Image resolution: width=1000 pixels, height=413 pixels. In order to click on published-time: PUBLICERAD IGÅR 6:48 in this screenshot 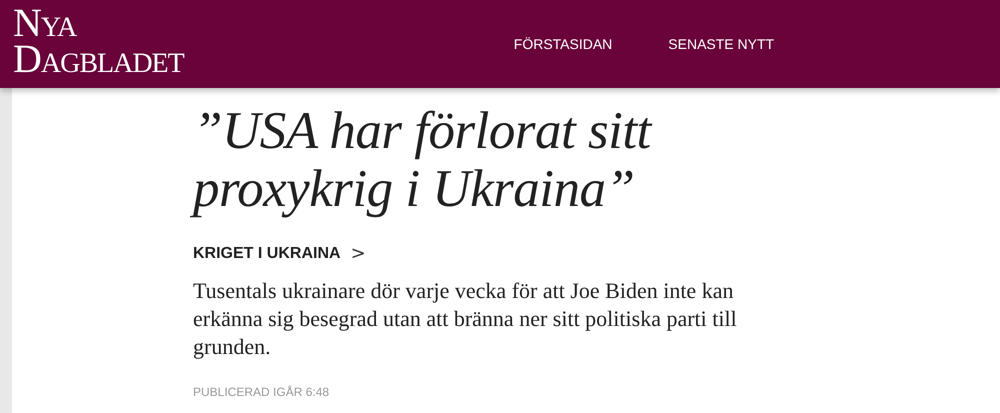, I will do `click(261, 392)`.